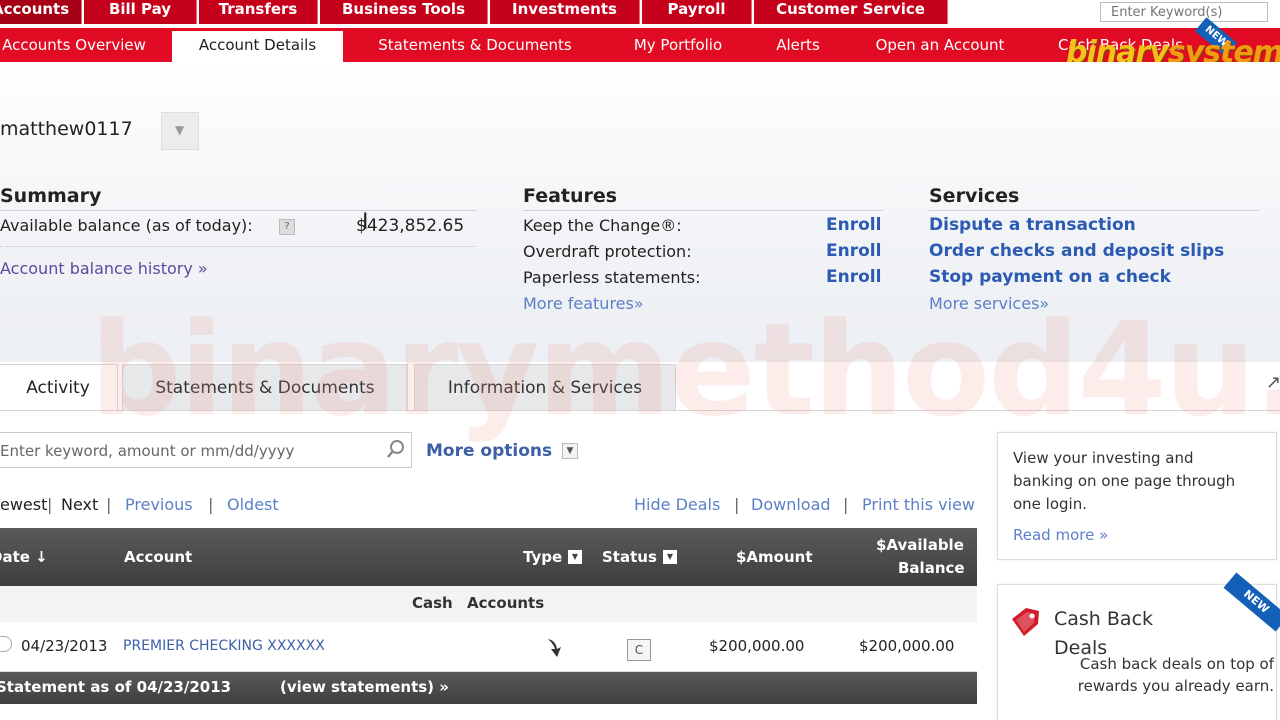 Image resolution: width=1280 pixels, height=720 pixels. I want to click on subnav-my-portfolio: My Portfolio, so click(678, 45).